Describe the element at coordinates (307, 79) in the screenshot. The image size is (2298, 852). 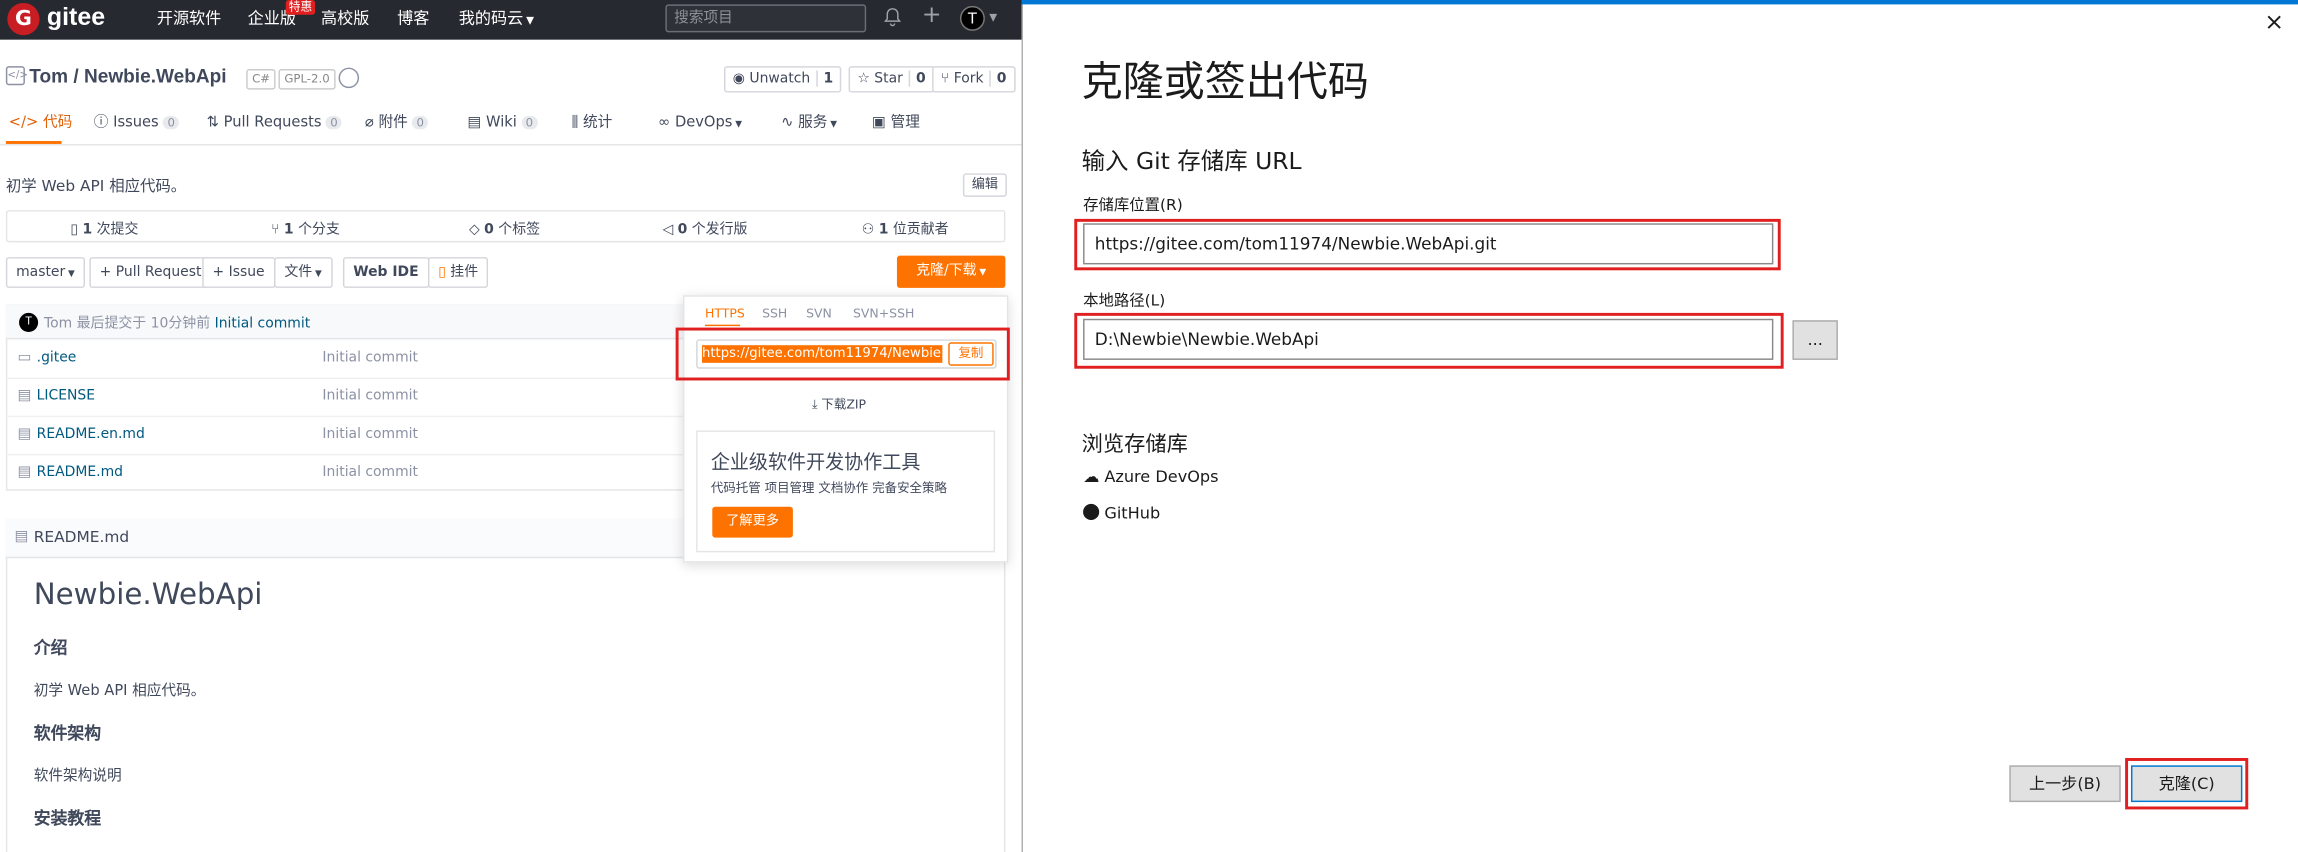
I see `license-tag: GPL-2.0` at that location.